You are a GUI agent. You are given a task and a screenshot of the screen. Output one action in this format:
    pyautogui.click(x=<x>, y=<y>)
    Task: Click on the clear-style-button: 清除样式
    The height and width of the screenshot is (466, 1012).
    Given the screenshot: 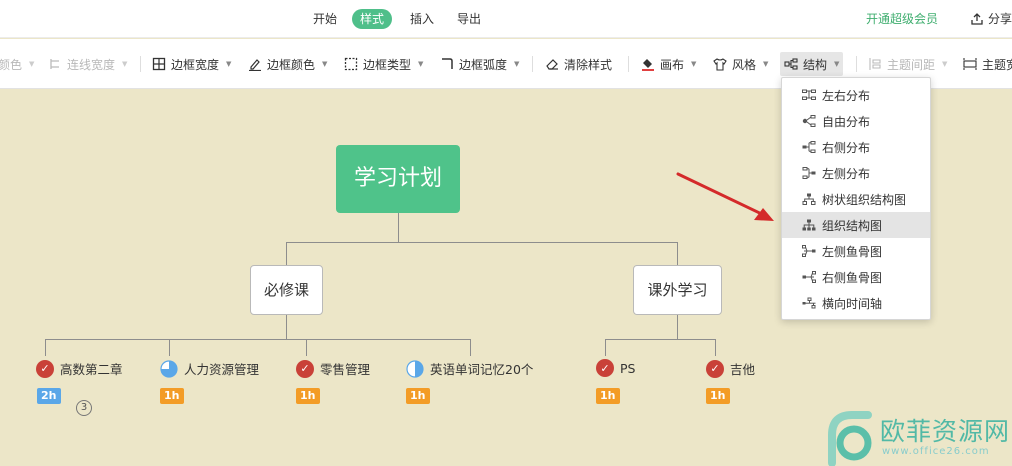 What is the action you would take?
    pyautogui.click(x=578, y=64)
    